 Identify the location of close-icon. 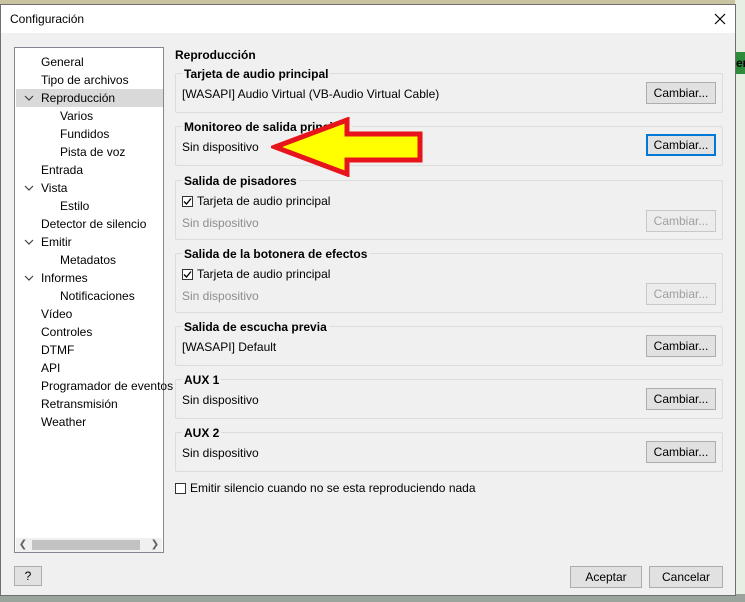
(720, 19).